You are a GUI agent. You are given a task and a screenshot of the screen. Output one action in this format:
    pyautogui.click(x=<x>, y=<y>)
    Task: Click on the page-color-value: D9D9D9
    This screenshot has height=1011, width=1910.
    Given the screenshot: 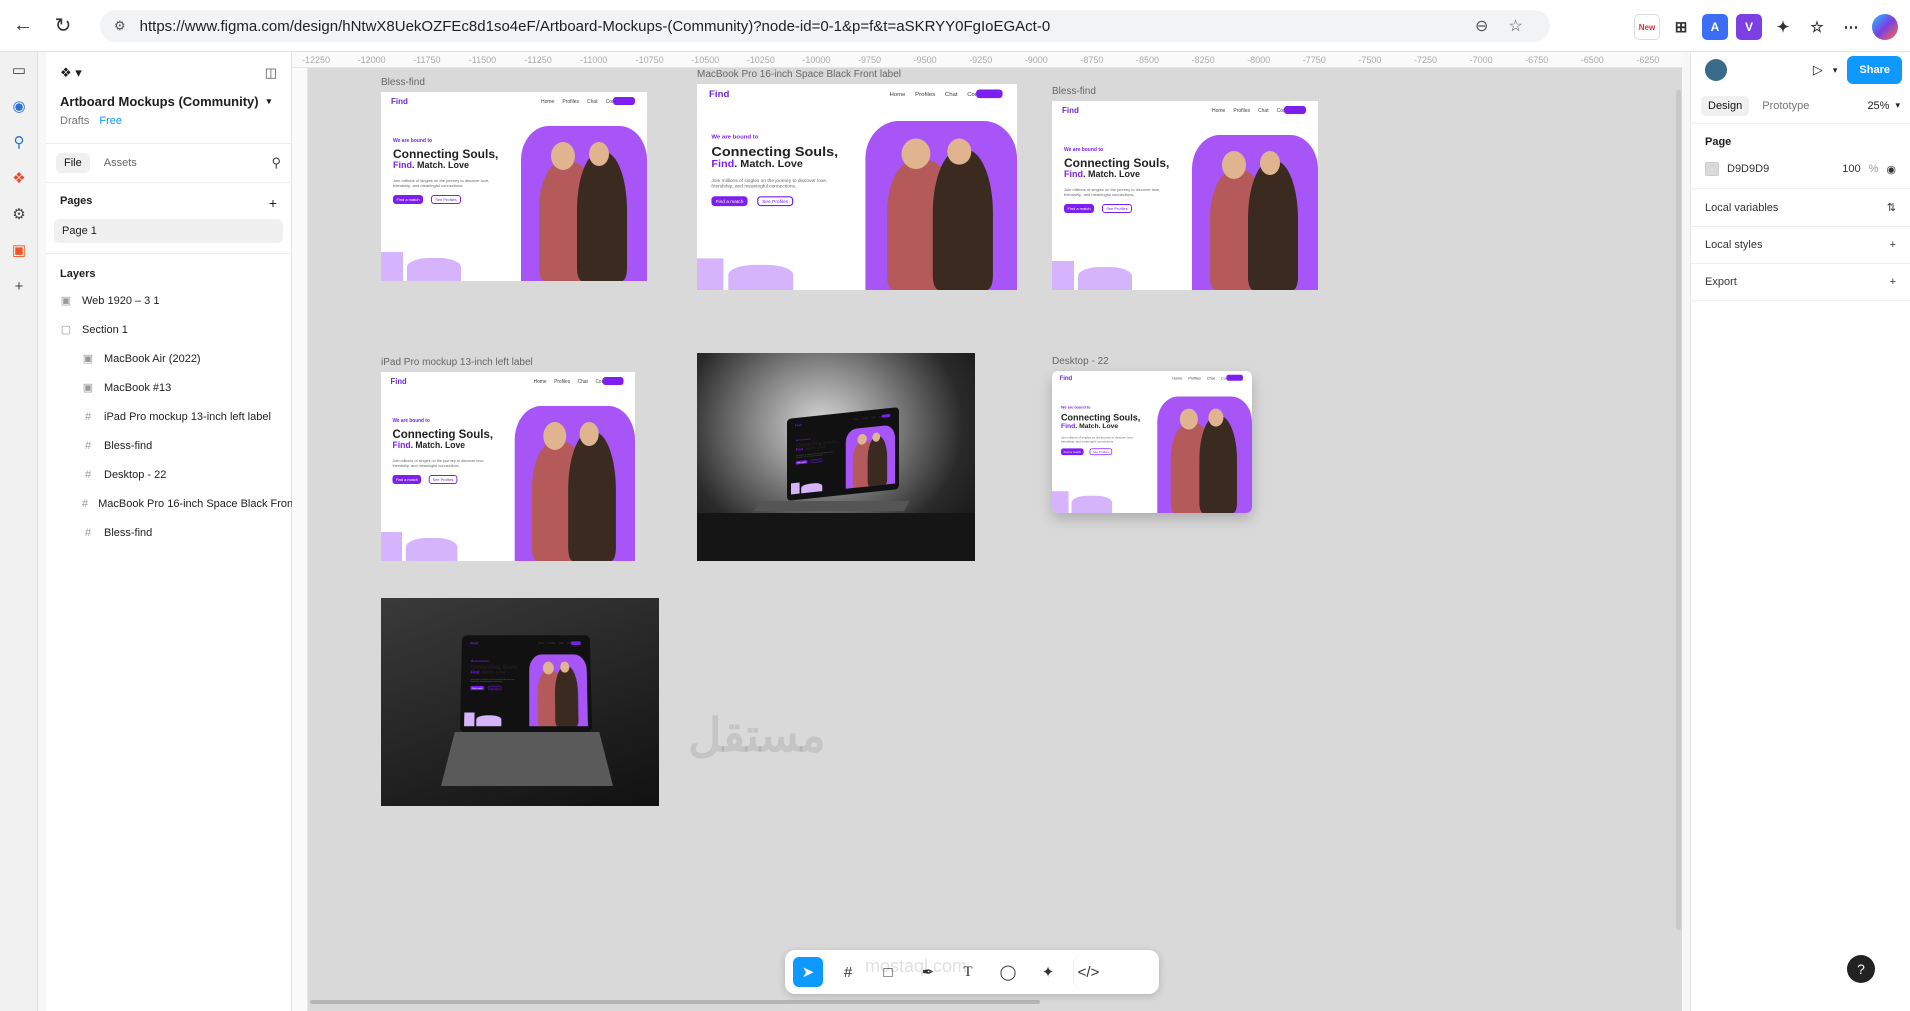 What is the action you would take?
    pyautogui.click(x=1748, y=169)
    